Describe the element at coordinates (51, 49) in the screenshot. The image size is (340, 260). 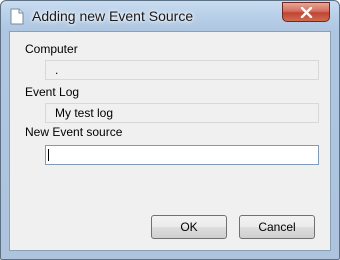
I see `computer-label: Computer` at that location.